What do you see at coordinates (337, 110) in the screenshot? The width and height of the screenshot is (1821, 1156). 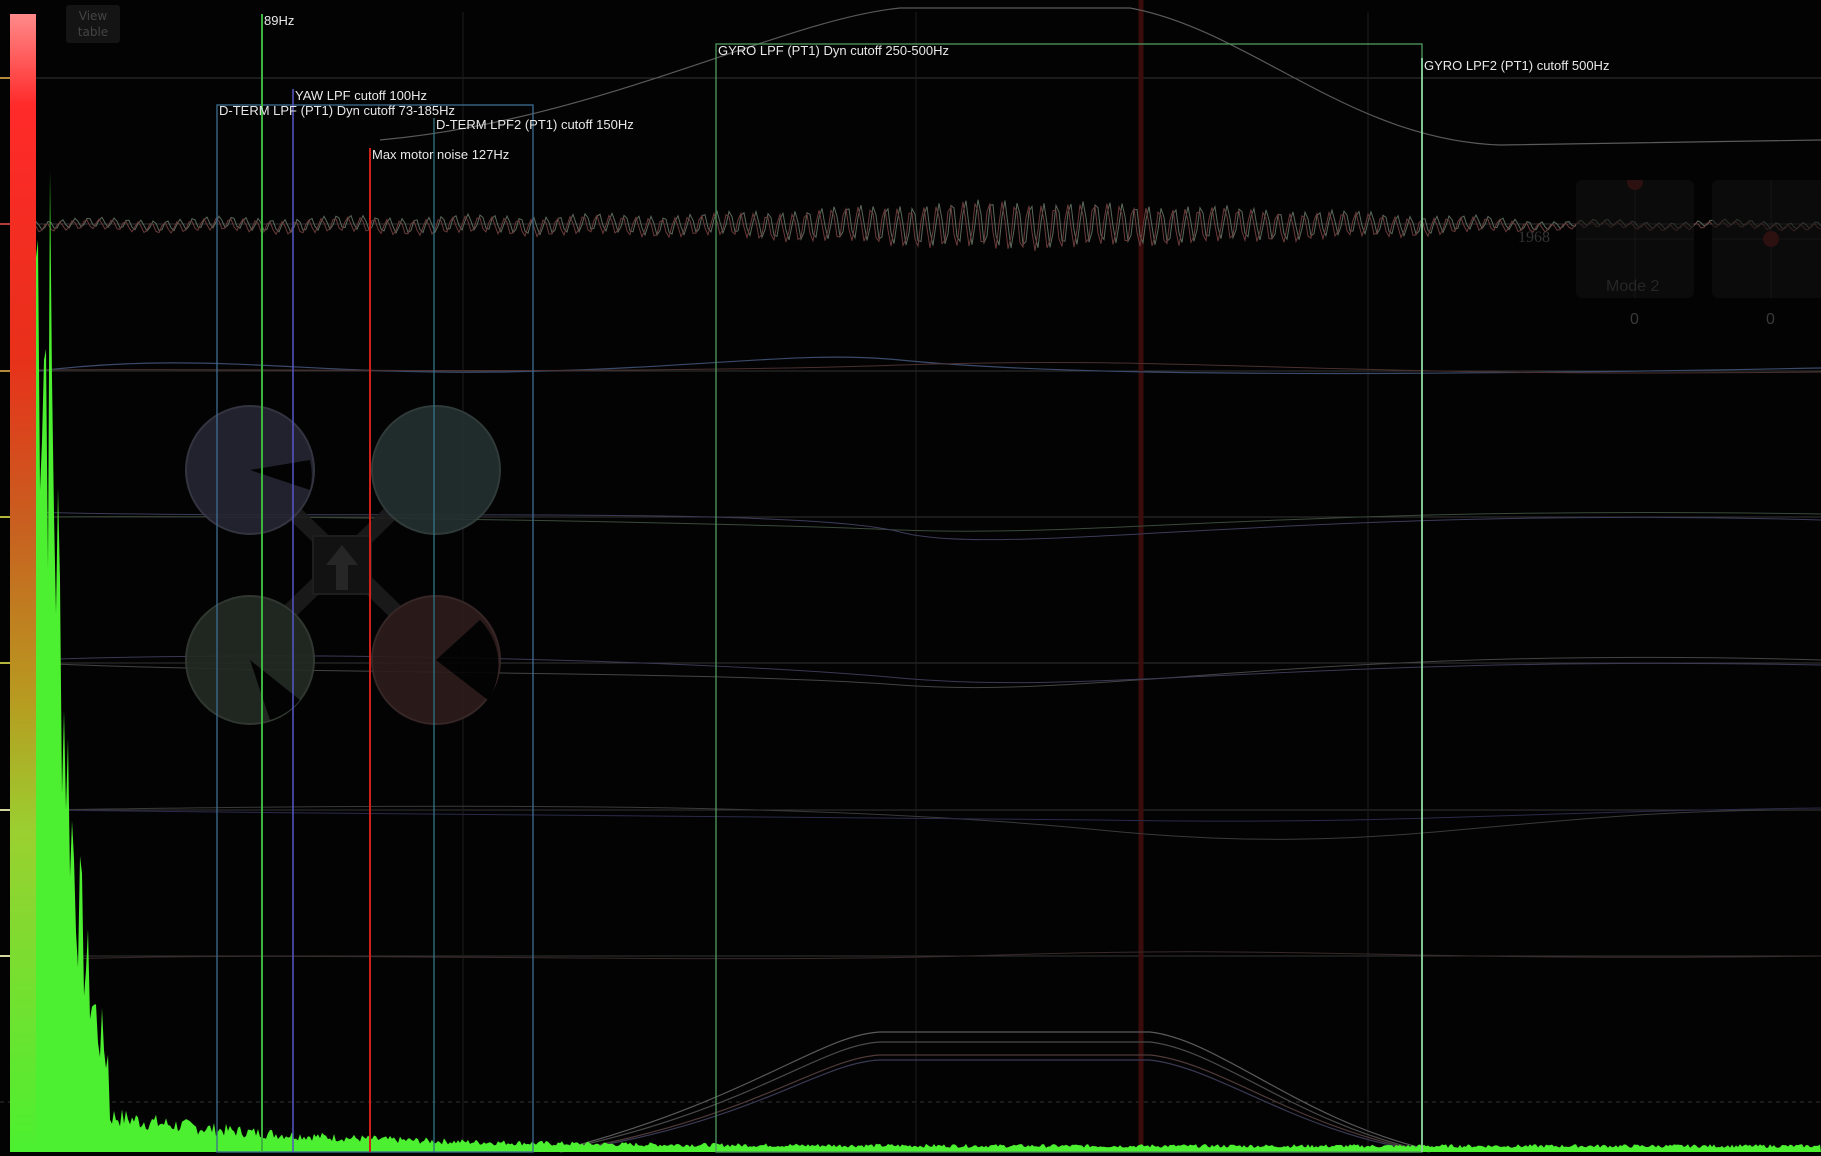 I see `dterm-lpf-label: D-TERM LPF (PT1) Dyn cutoff 73-185Hz` at bounding box center [337, 110].